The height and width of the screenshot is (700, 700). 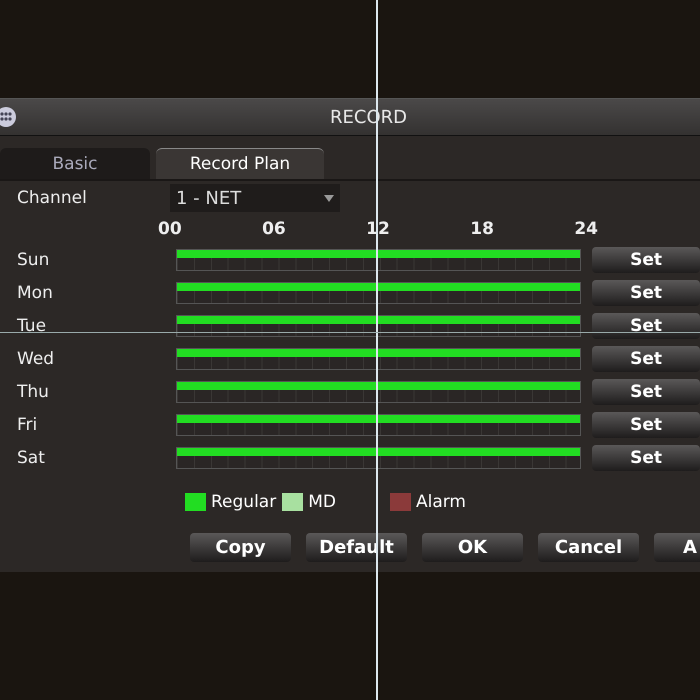 What do you see at coordinates (586, 229) in the screenshot?
I see `hour-label: 24` at bounding box center [586, 229].